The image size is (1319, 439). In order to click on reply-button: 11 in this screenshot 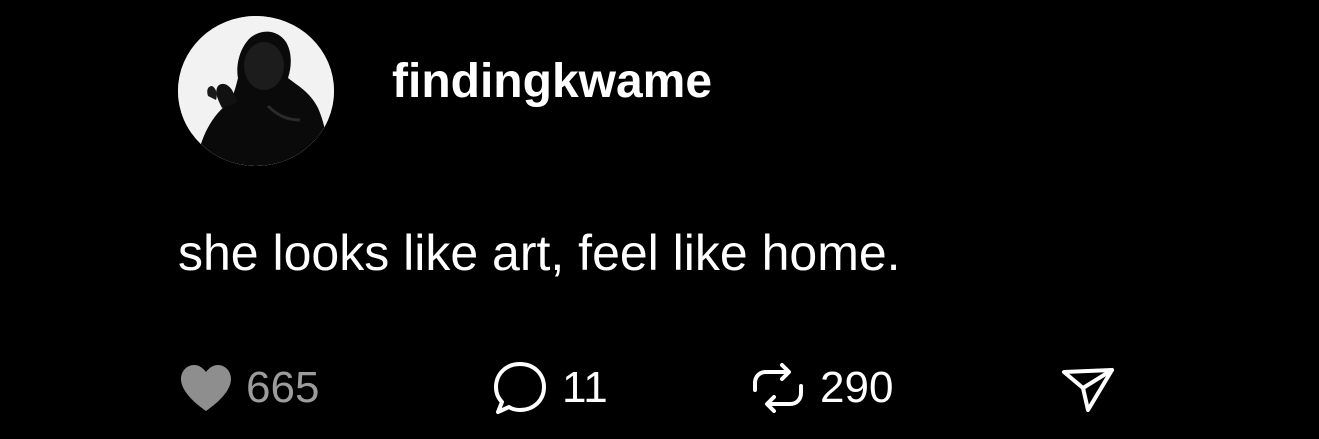, I will do `click(549, 388)`.